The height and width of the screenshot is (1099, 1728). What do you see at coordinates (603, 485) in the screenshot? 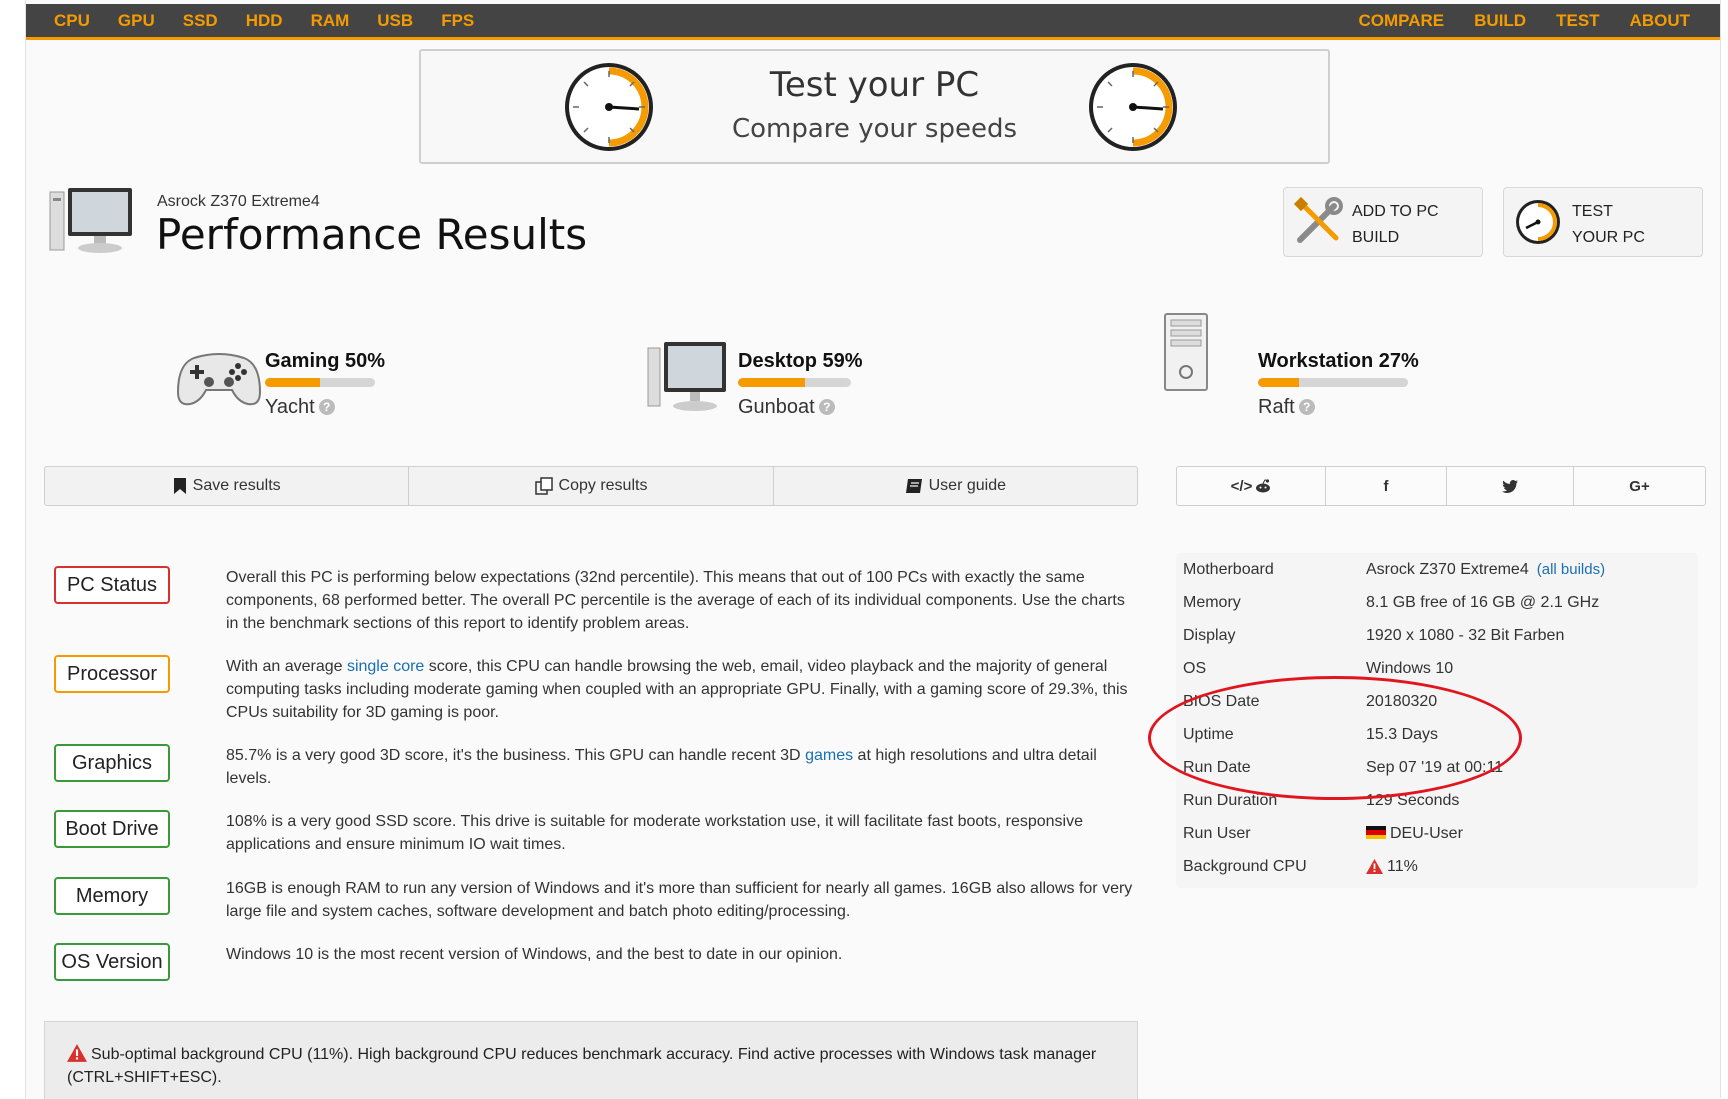
I see `copy-results-label: Copy results` at bounding box center [603, 485].